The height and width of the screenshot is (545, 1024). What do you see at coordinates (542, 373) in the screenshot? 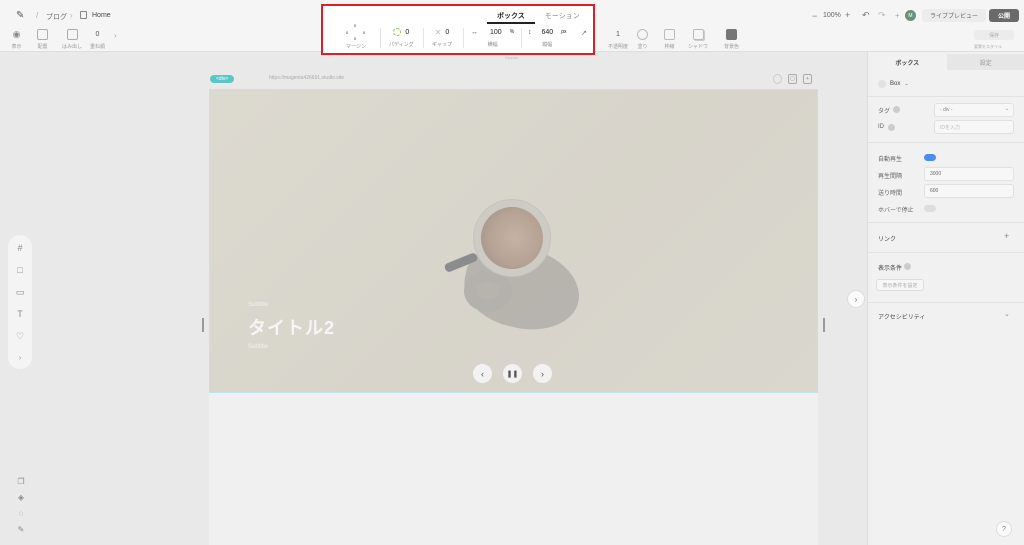
I see `next-slide-button: ›` at bounding box center [542, 373].